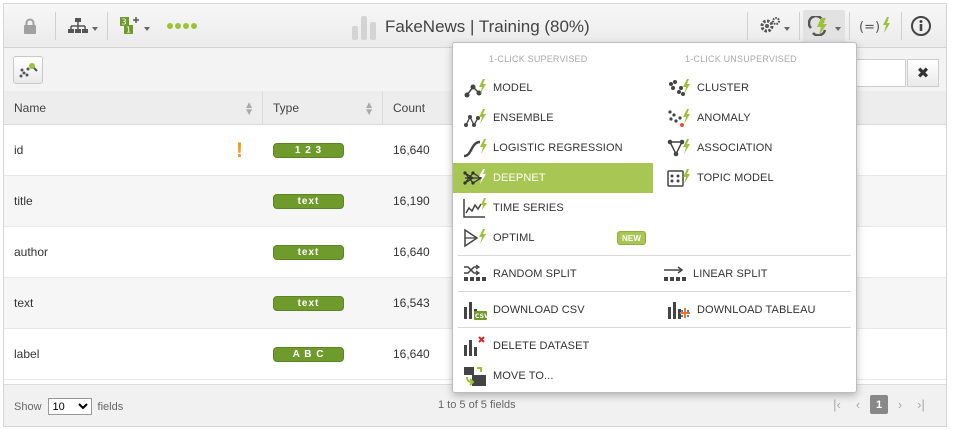  Describe the element at coordinates (308, 150) in the screenshot. I see `field-type-badge: 1 2 3` at that location.